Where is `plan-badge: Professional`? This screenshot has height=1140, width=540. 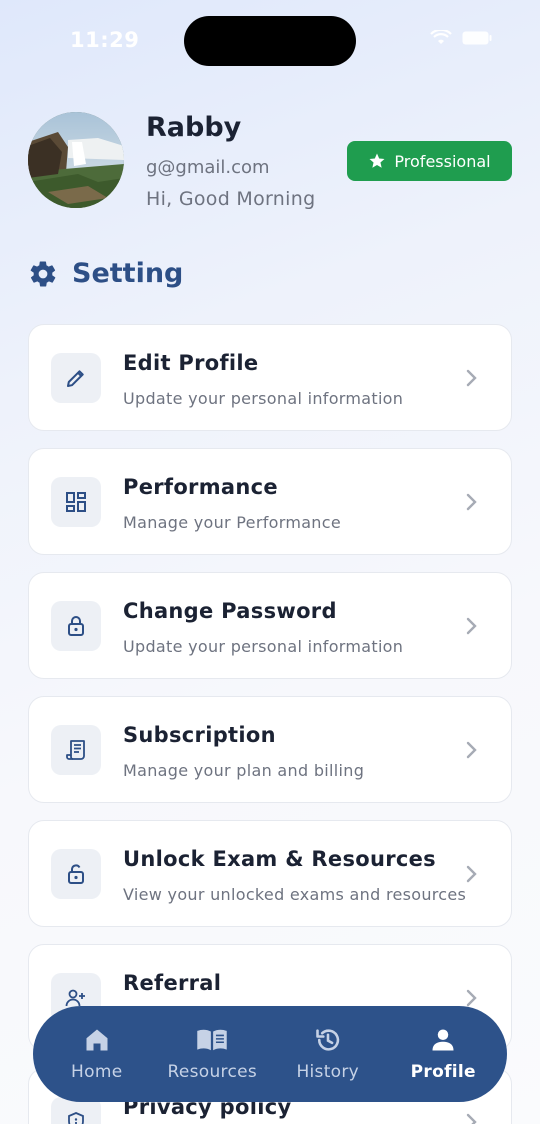 plan-badge: Professional is located at coordinates (429, 161).